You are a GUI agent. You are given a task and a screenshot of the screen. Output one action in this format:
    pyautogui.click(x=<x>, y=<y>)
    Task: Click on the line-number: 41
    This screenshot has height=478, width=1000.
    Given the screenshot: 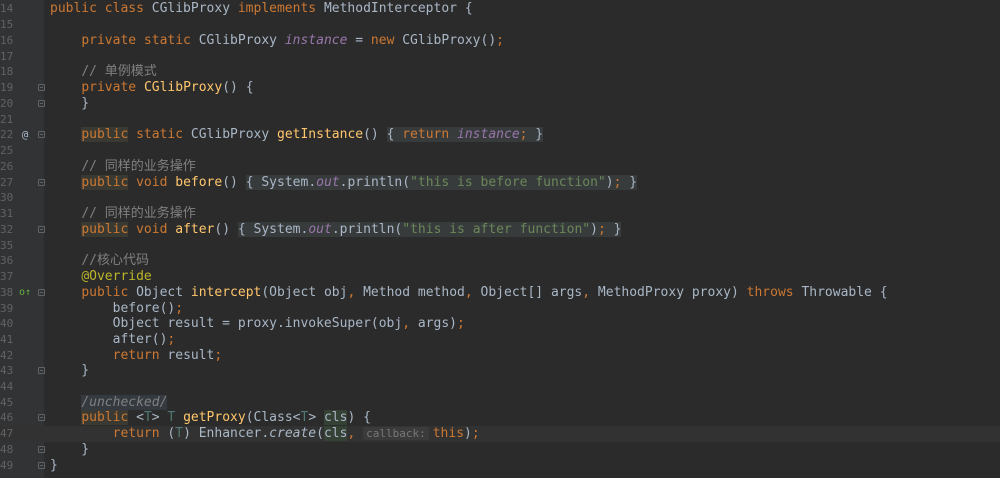 What is the action you would take?
    pyautogui.click(x=6, y=339)
    